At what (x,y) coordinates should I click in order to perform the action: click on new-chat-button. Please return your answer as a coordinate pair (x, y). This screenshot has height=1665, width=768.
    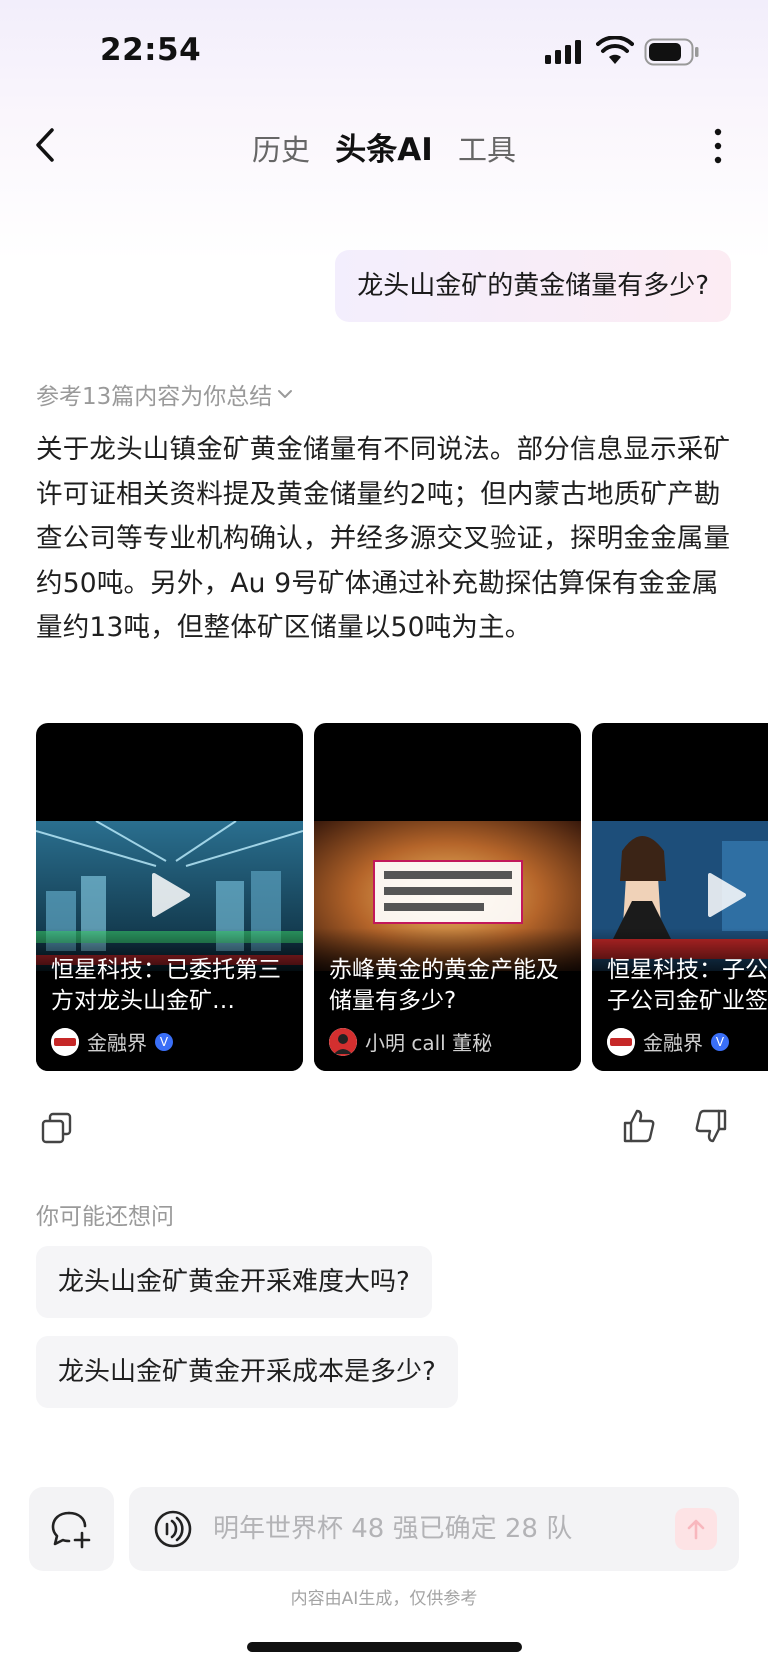
    Looking at the image, I should click on (71, 1529).